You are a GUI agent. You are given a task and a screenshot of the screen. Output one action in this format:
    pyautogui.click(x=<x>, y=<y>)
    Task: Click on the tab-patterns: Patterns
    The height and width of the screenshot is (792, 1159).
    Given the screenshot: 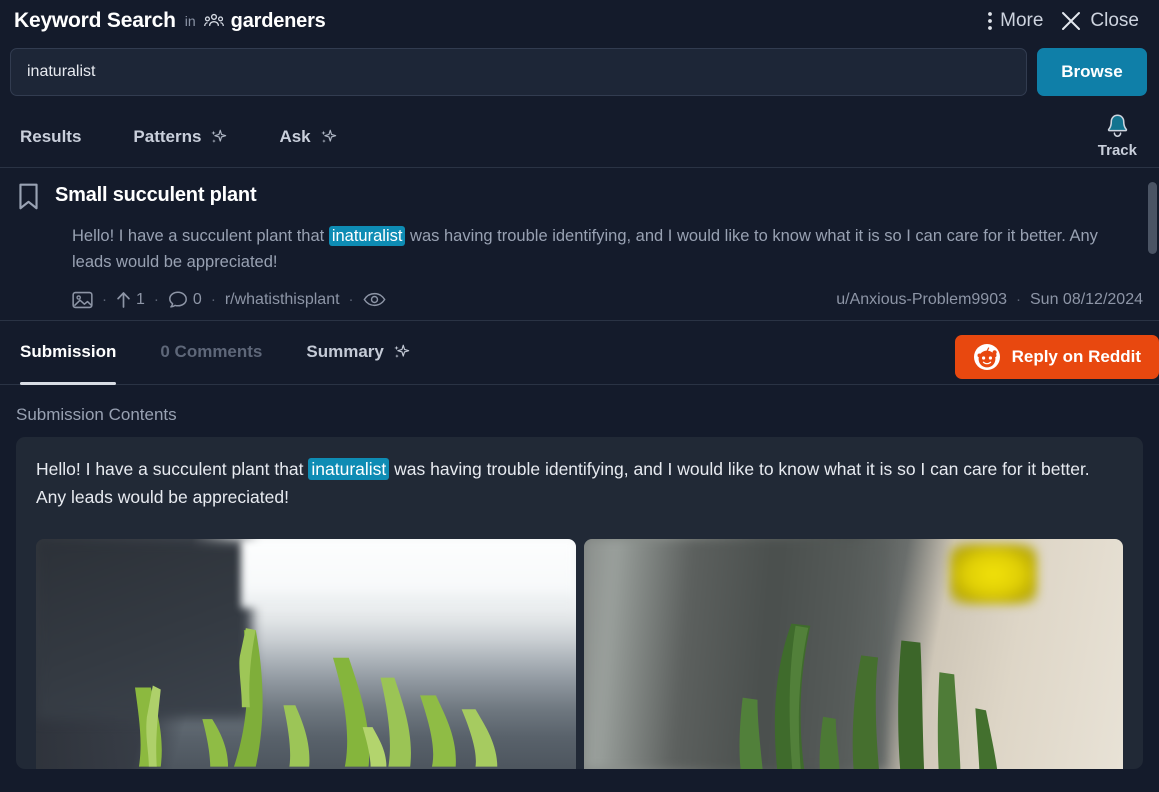 What is the action you would take?
    pyautogui.click(x=180, y=147)
    